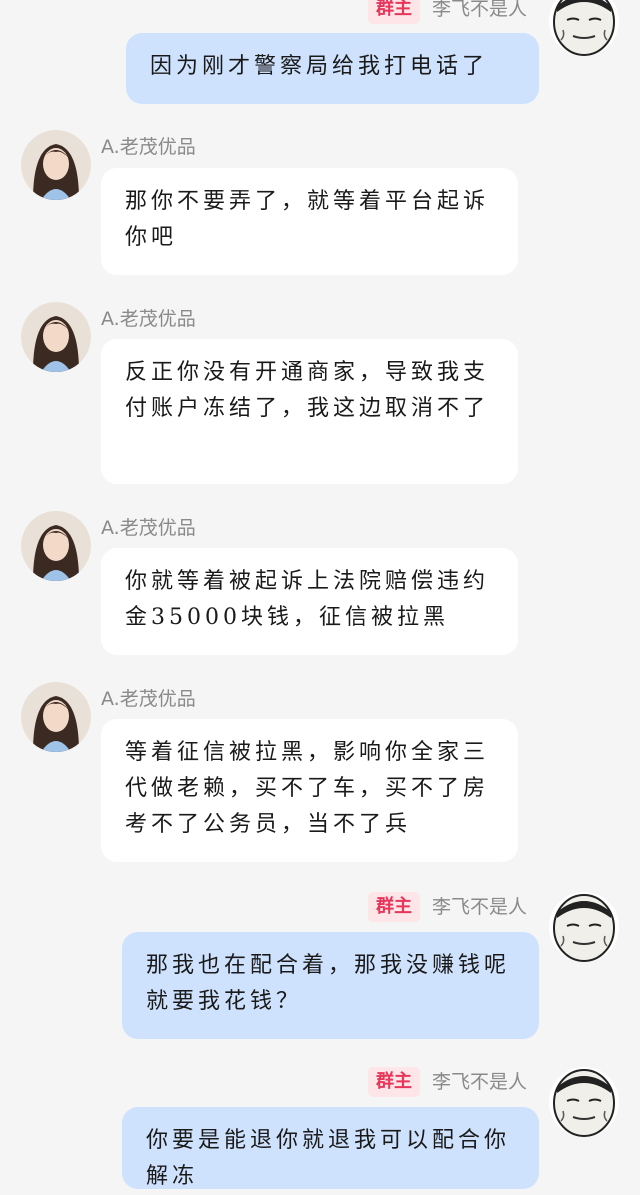 Image resolution: width=640 pixels, height=1195 pixels. Describe the element at coordinates (330, 1148) in the screenshot. I see `message-bubble: 你要是能退你就退我可以配合你解冻` at that location.